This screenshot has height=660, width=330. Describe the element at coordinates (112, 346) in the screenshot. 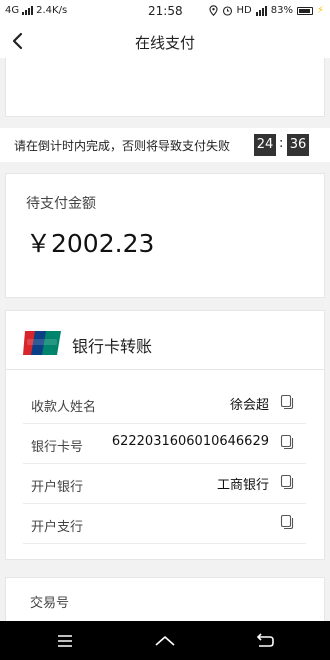

I see `bank-title: 银行卡转账` at that location.